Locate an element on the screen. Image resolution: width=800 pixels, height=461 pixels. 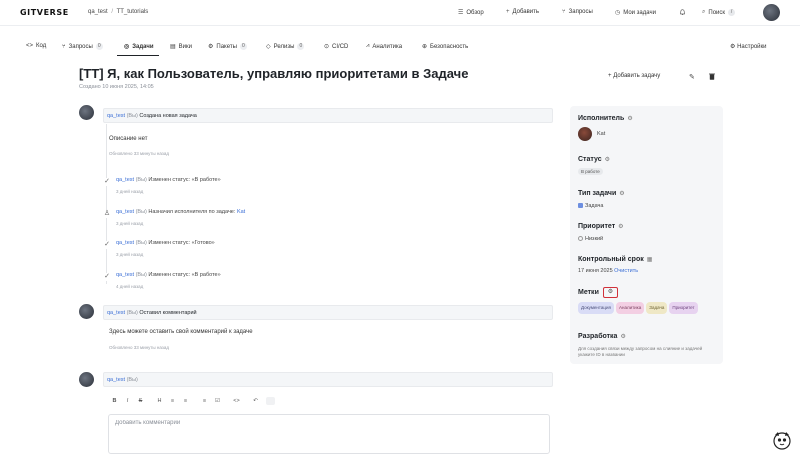
tab-security-label: Безопасность is located at coordinates (449, 46).